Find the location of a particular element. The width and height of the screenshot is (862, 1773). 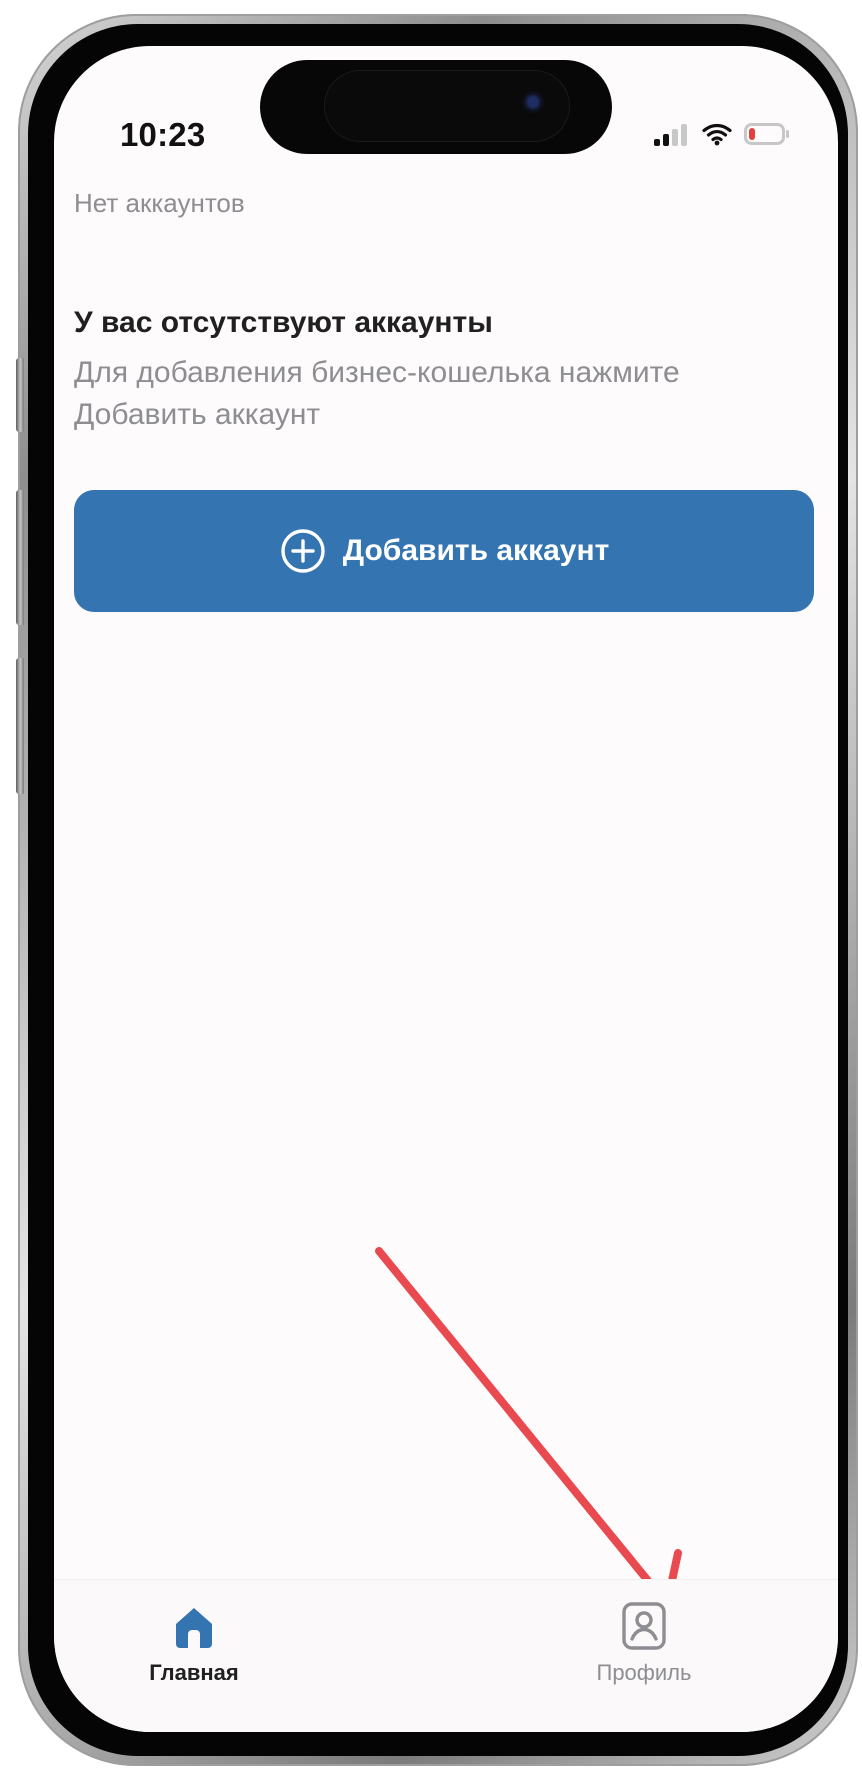

plus-circle-icon is located at coordinates (303, 551).